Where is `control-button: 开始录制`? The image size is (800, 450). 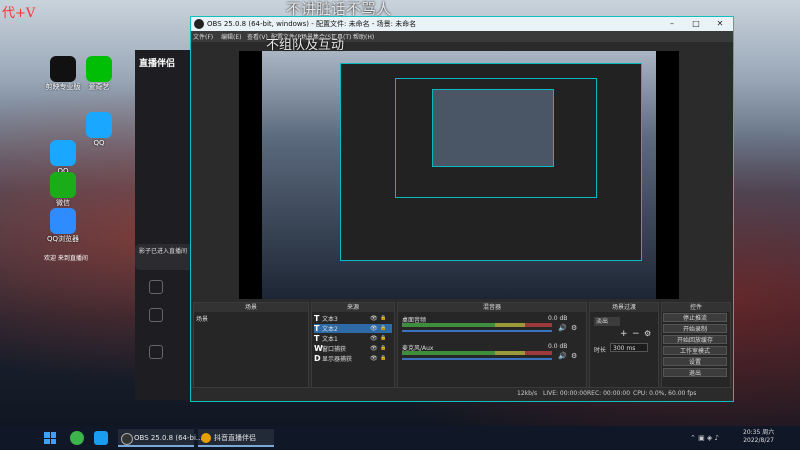
control-button: 开始录制 is located at coordinates (695, 328).